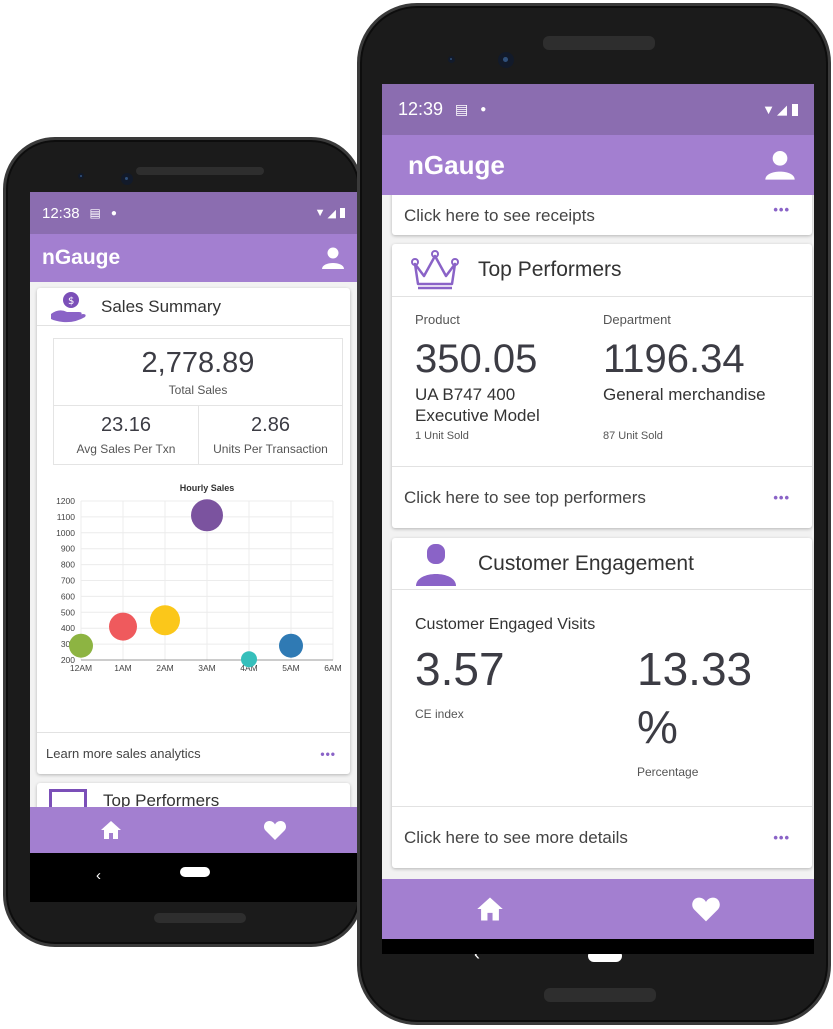 This screenshot has height=1029, width=833. I want to click on system-nav-strip, so click(598, 946).